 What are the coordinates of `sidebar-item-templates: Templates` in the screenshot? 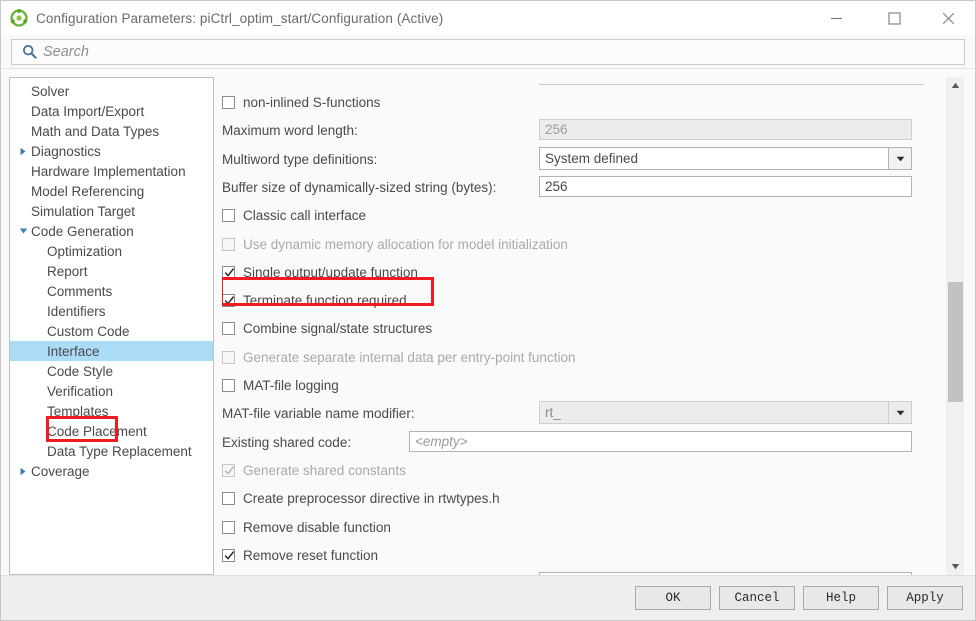 It's located at (111, 411).